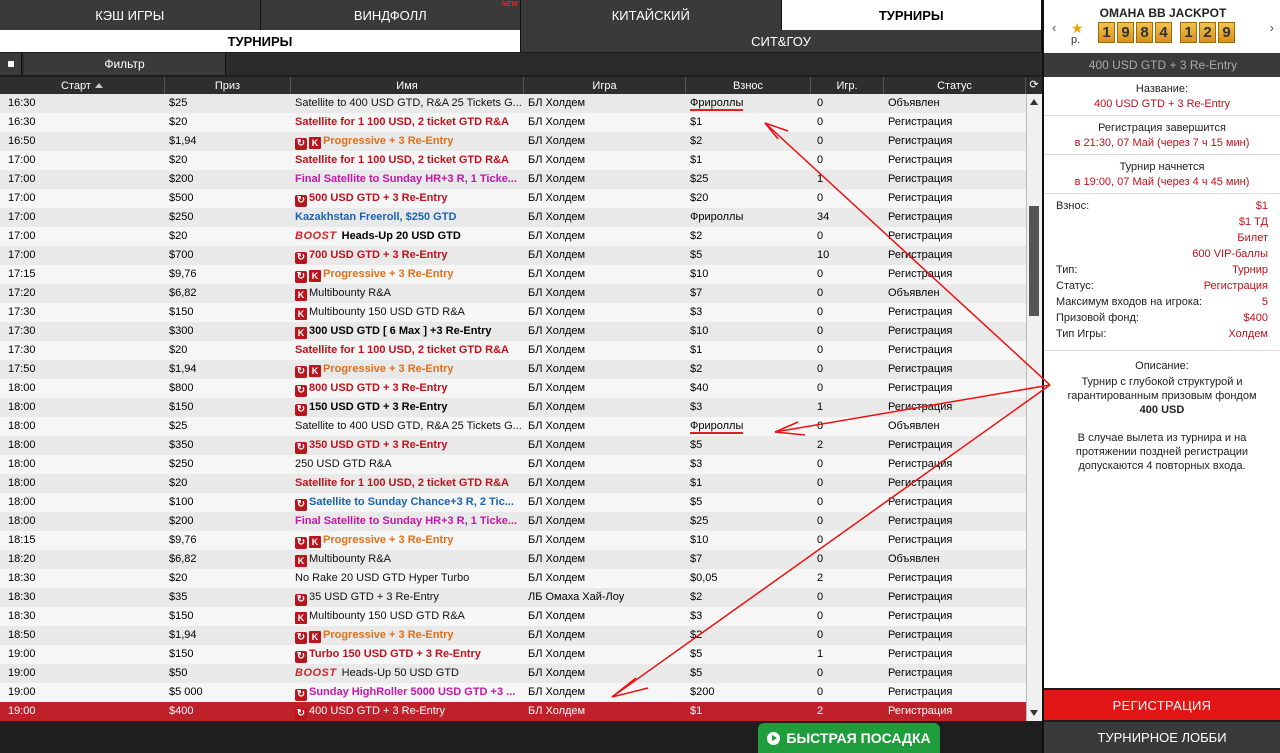 This screenshot has height=753, width=1280. What do you see at coordinates (378, 445) in the screenshot?
I see `tournament-name: 350 USD GTD + 3 Re-Entry` at bounding box center [378, 445].